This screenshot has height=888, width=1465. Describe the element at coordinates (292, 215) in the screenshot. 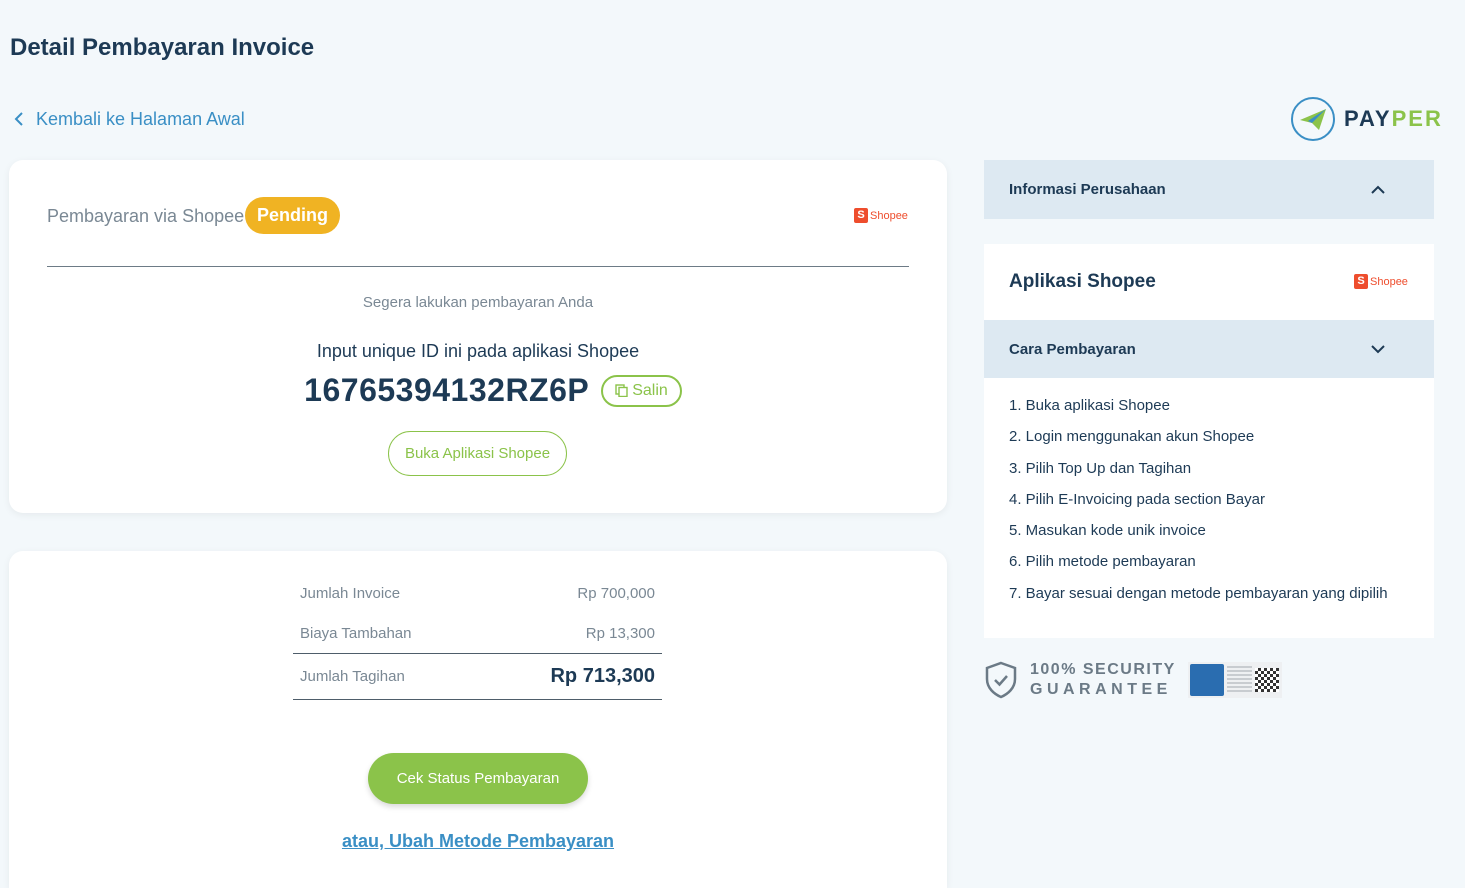

I see `status-badge: Pending` at that location.